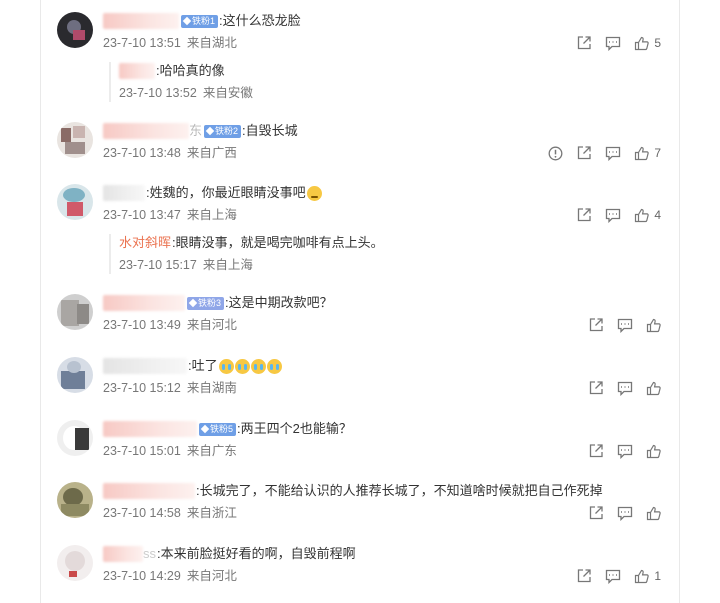 The width and height of the screenshot is (720, 603). What do you see at coordinates (142, 325) in the screenshot?
I see `comment-time: 23-7-10 13:49` at bounding box center [142, 325].